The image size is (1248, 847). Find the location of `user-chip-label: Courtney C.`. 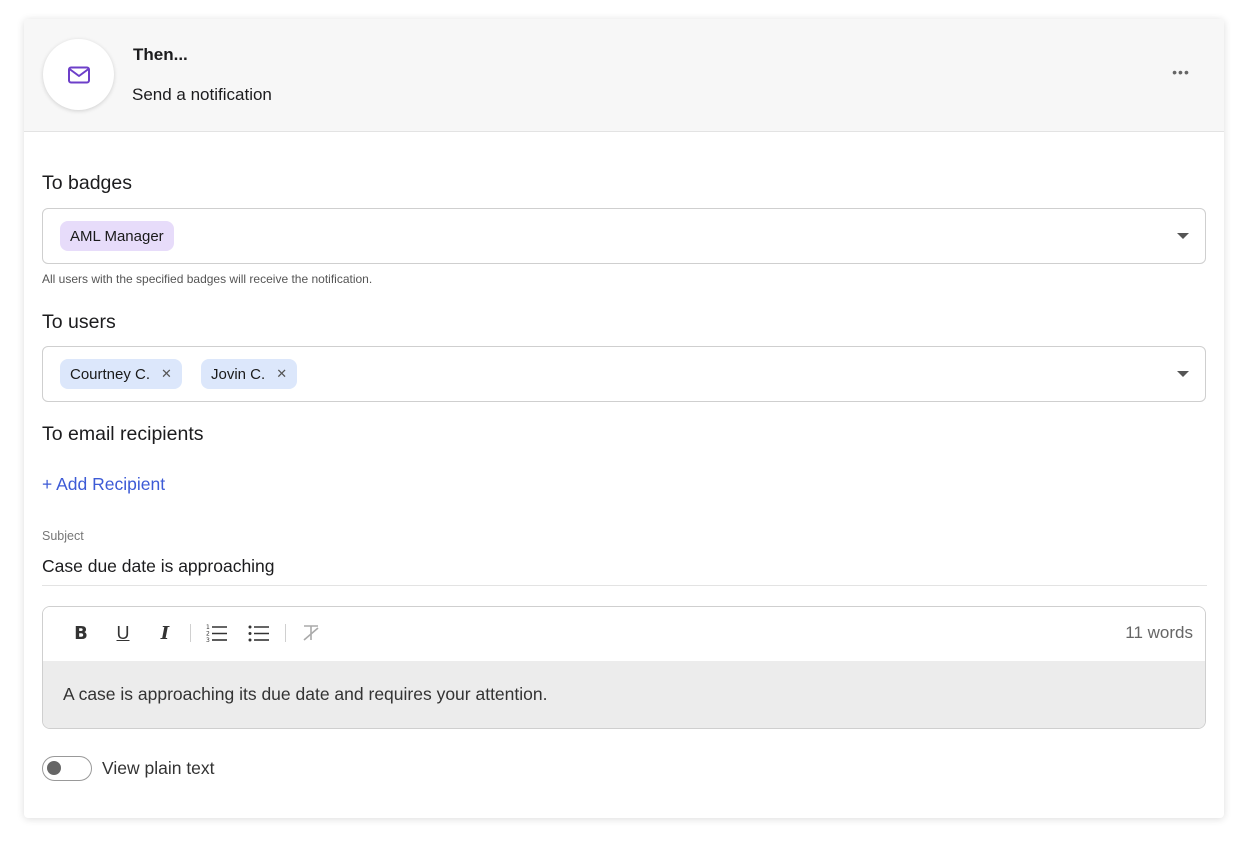

user-chip-label: Courtney C. is located at coordinates (110, 374).